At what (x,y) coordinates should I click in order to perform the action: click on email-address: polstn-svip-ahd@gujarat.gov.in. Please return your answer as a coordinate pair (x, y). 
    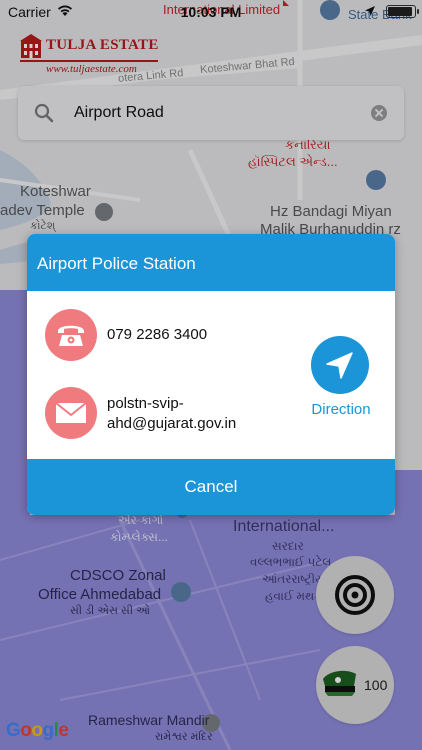
    Looking at the image, I should click on (197, 414).